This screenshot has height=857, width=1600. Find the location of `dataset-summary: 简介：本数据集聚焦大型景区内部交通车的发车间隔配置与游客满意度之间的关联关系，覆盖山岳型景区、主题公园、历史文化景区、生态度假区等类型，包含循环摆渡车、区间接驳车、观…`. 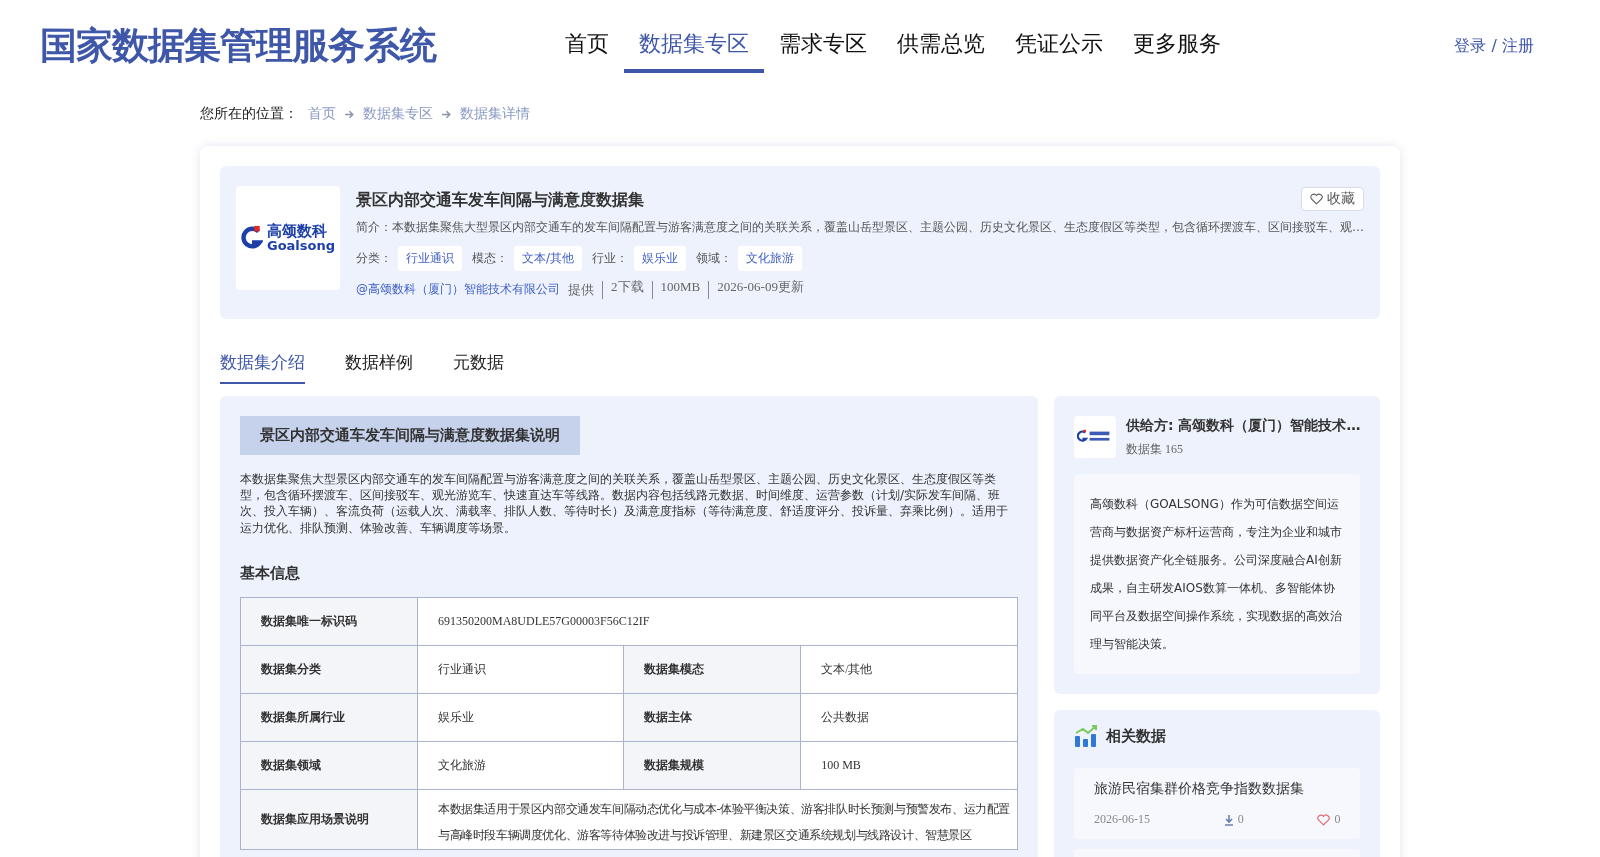

dataset-summary: 简介：本数据集聚焦大型景区内部交通车的发车间隔配置与游客满意度之间的关联关系，覆盖山岳型景区、主题公园、历史文化景区、生态度假区等类型，包含循环摆渡车、区间接驳车、观… is located at coordinates (860, 227).